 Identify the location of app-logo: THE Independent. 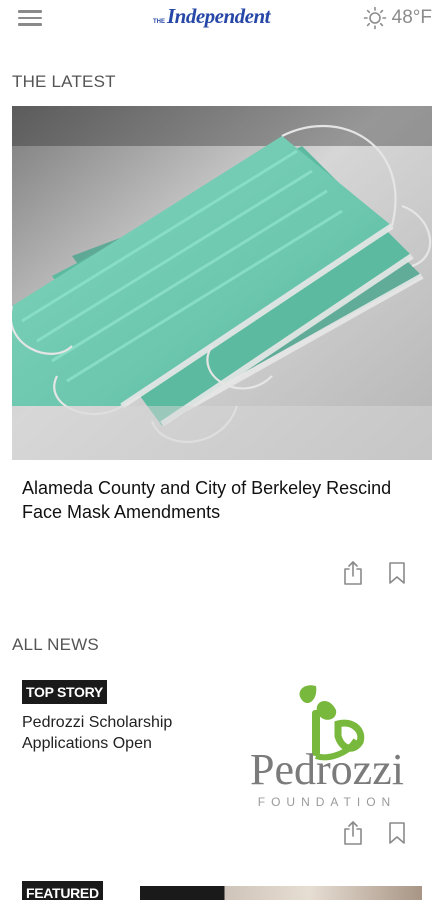
(212, 19).